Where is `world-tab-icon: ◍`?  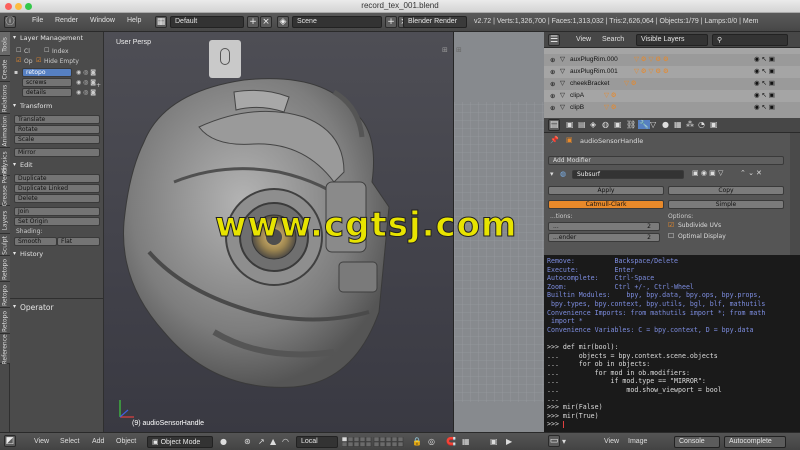
world-tab-icon: ◍ is located at coordinates (605, 124).